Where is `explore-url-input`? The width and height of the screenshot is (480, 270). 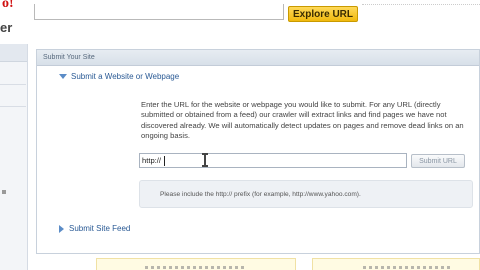 explore-url-input is located at coordinates (159, 12).